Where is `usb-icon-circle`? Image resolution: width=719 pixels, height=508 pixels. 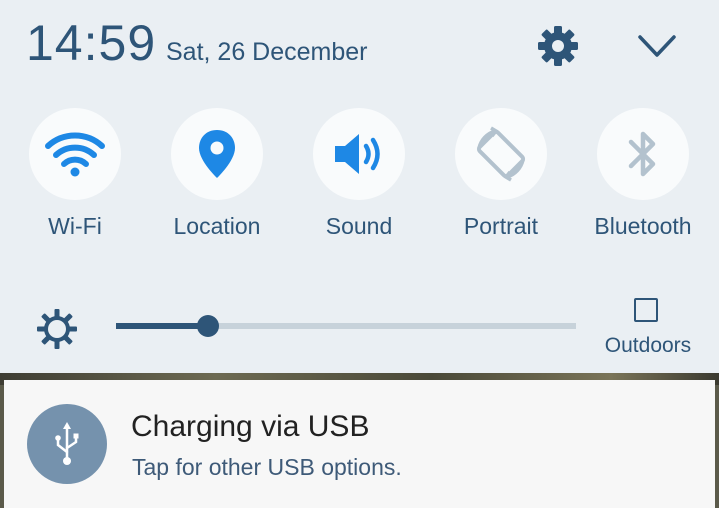 usb-icon-circle is located at coordinates (67, 444).